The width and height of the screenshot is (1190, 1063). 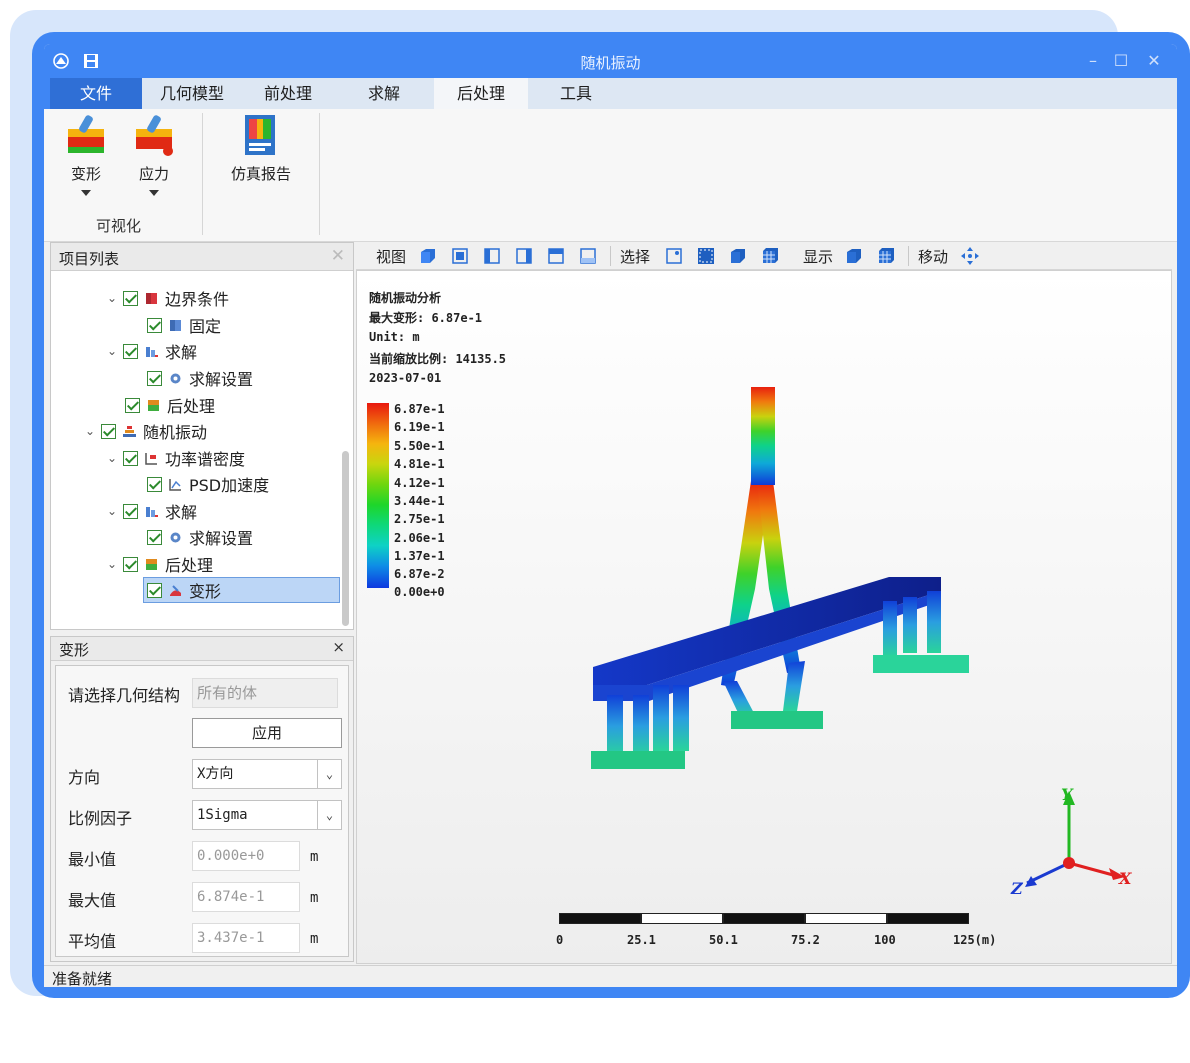 I want to click on stress-dropdown-caret, so click(x=154, y=193).